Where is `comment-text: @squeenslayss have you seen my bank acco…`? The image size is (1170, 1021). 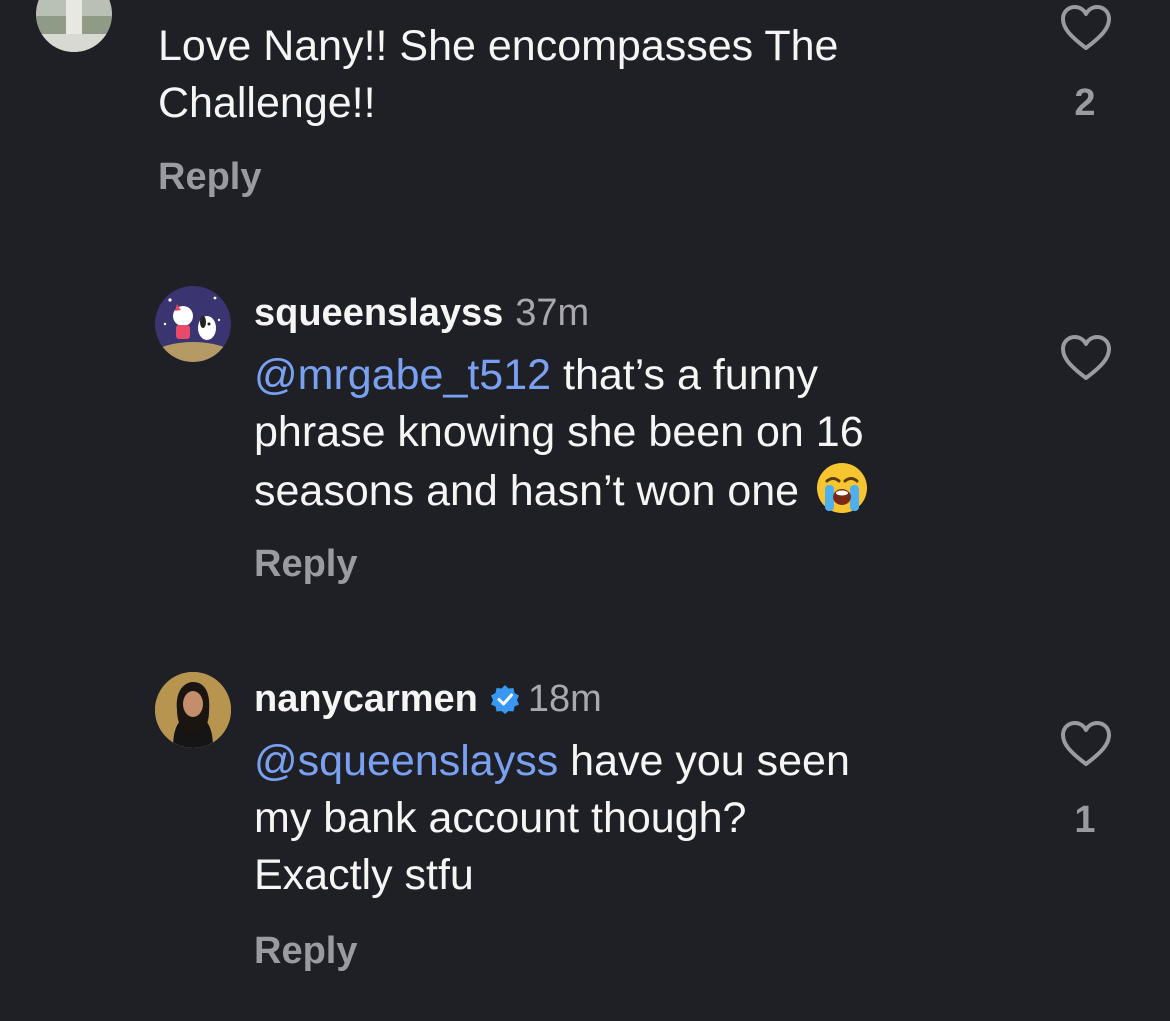
comment-text: @squeenslayss have you seen my bank acco… is located at coordinates (552, 818).